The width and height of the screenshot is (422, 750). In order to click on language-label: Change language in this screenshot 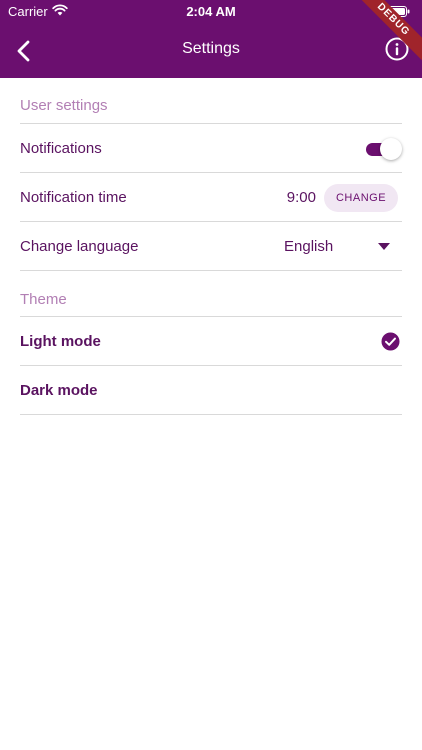, I will do `click(79, 246)`.